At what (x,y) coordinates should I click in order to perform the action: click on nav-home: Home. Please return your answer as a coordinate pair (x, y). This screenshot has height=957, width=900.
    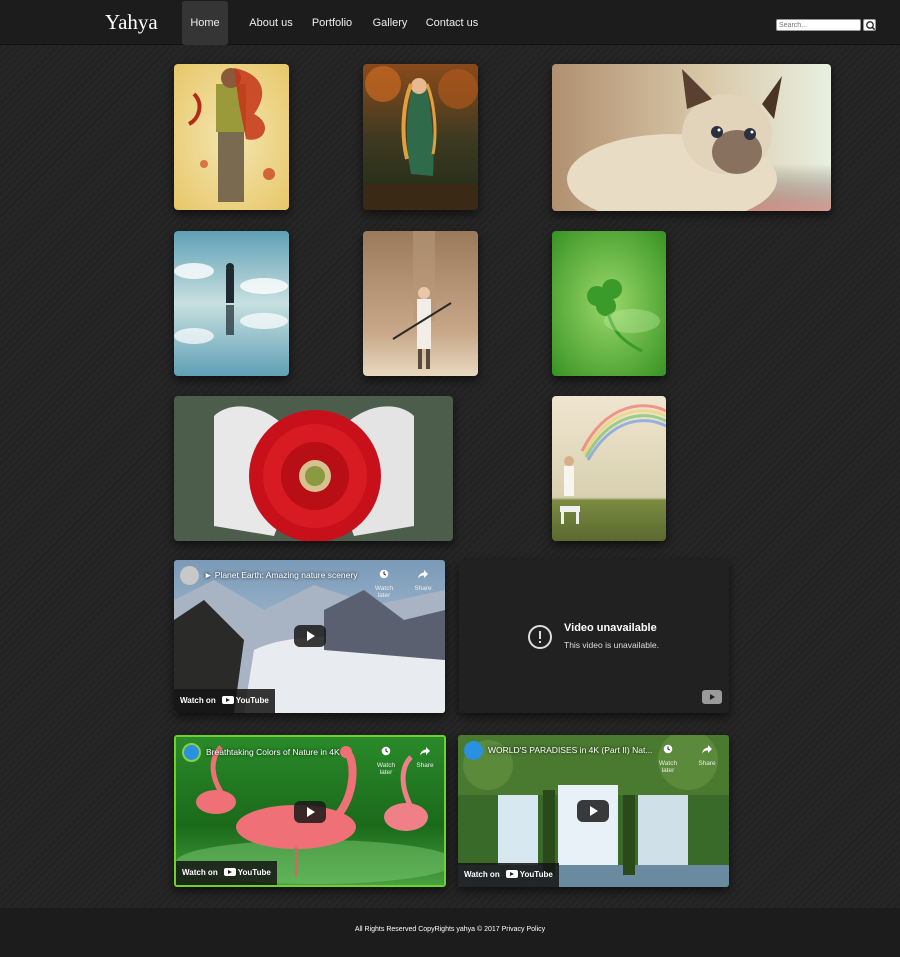
    Looking at the image, I should click on (205, 23).